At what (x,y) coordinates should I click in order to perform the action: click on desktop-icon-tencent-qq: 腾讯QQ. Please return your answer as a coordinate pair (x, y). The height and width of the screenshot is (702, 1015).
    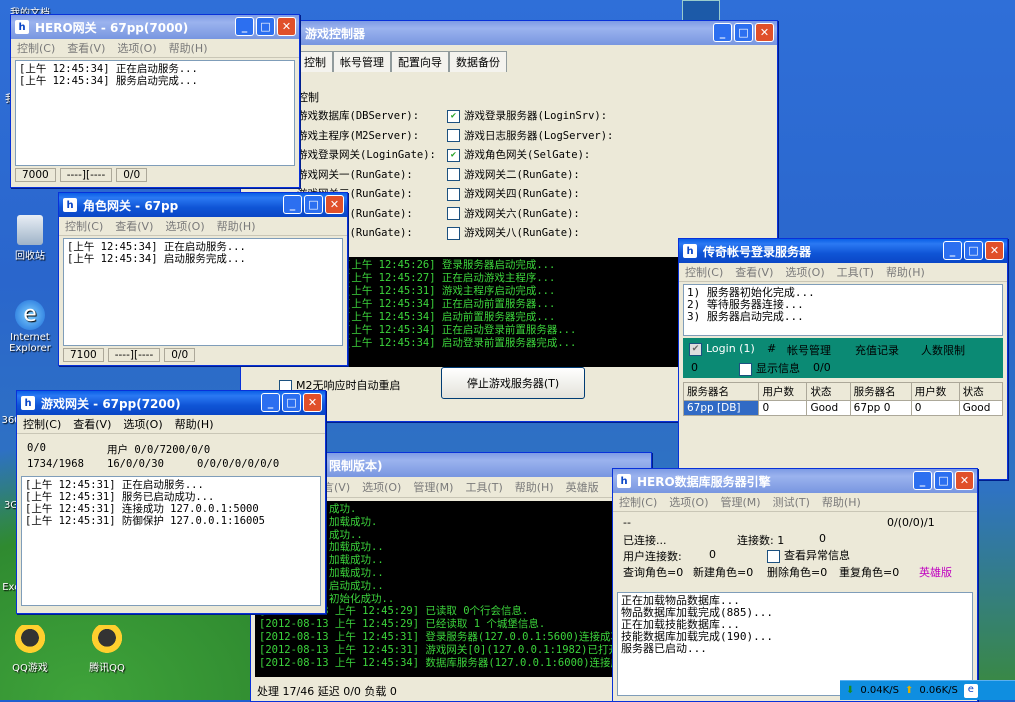
    Looking at the image, I should click on (107, 649).